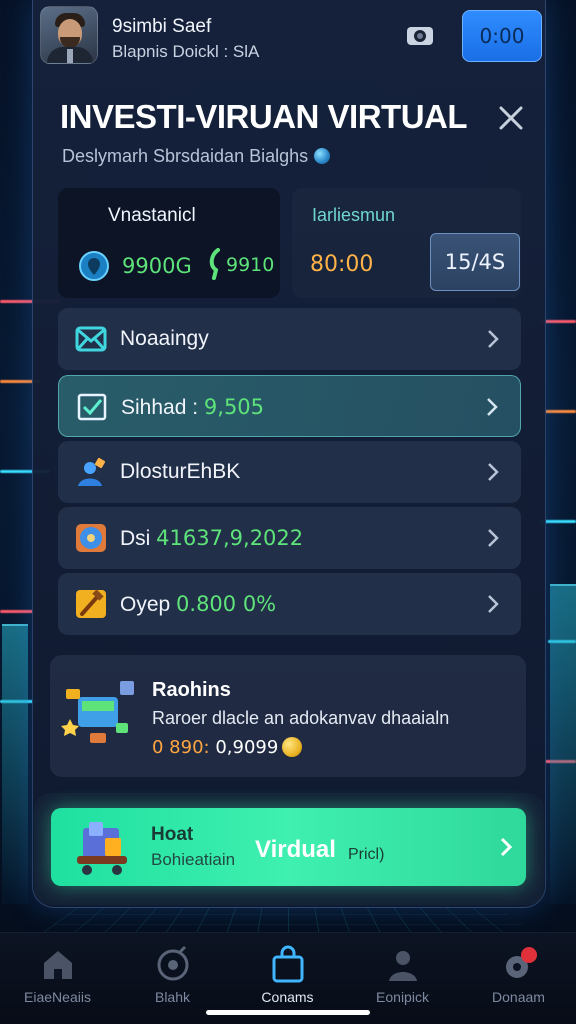 The height and width of the screenshot is (1024, 576). I want to click on cta-main-label: Virdual, so click(295, 849).